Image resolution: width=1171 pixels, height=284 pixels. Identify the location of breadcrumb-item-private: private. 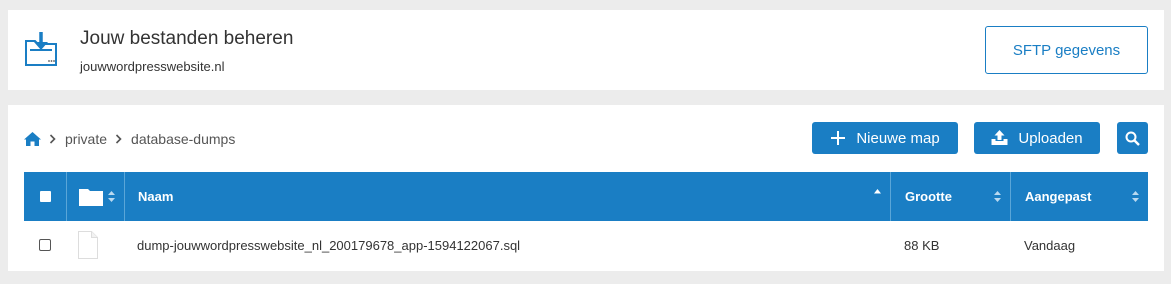
(86, 139).